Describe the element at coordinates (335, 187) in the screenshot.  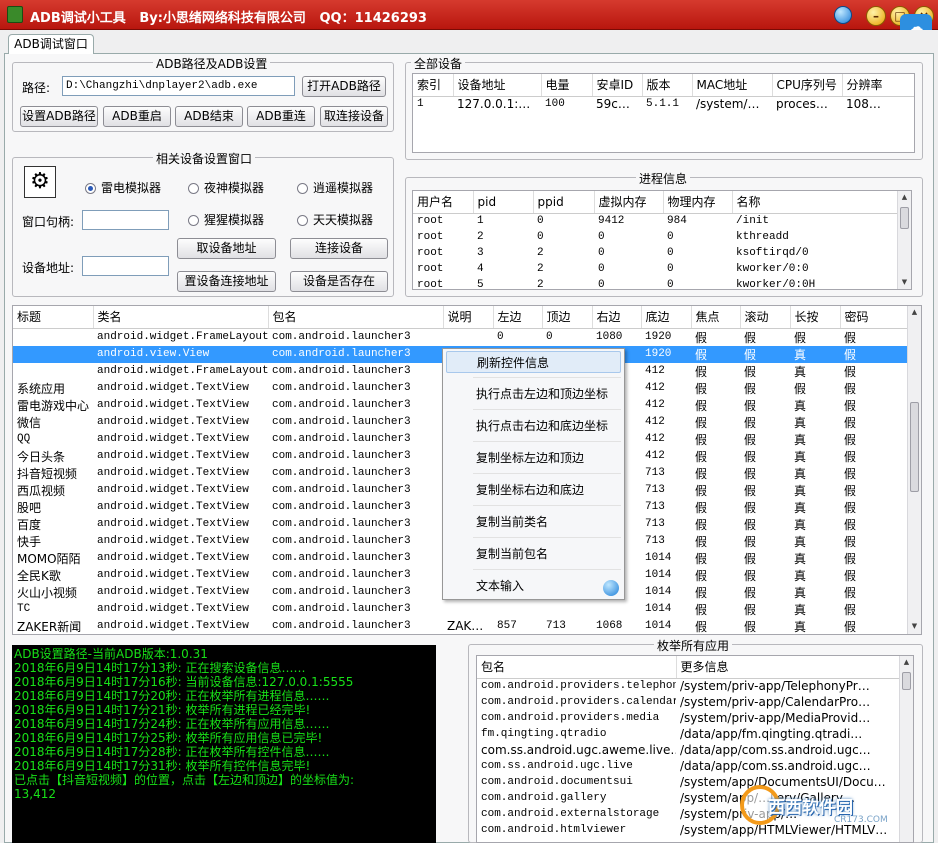
I see `radio-xiaoyao: 逍遥模拟器` at that location.